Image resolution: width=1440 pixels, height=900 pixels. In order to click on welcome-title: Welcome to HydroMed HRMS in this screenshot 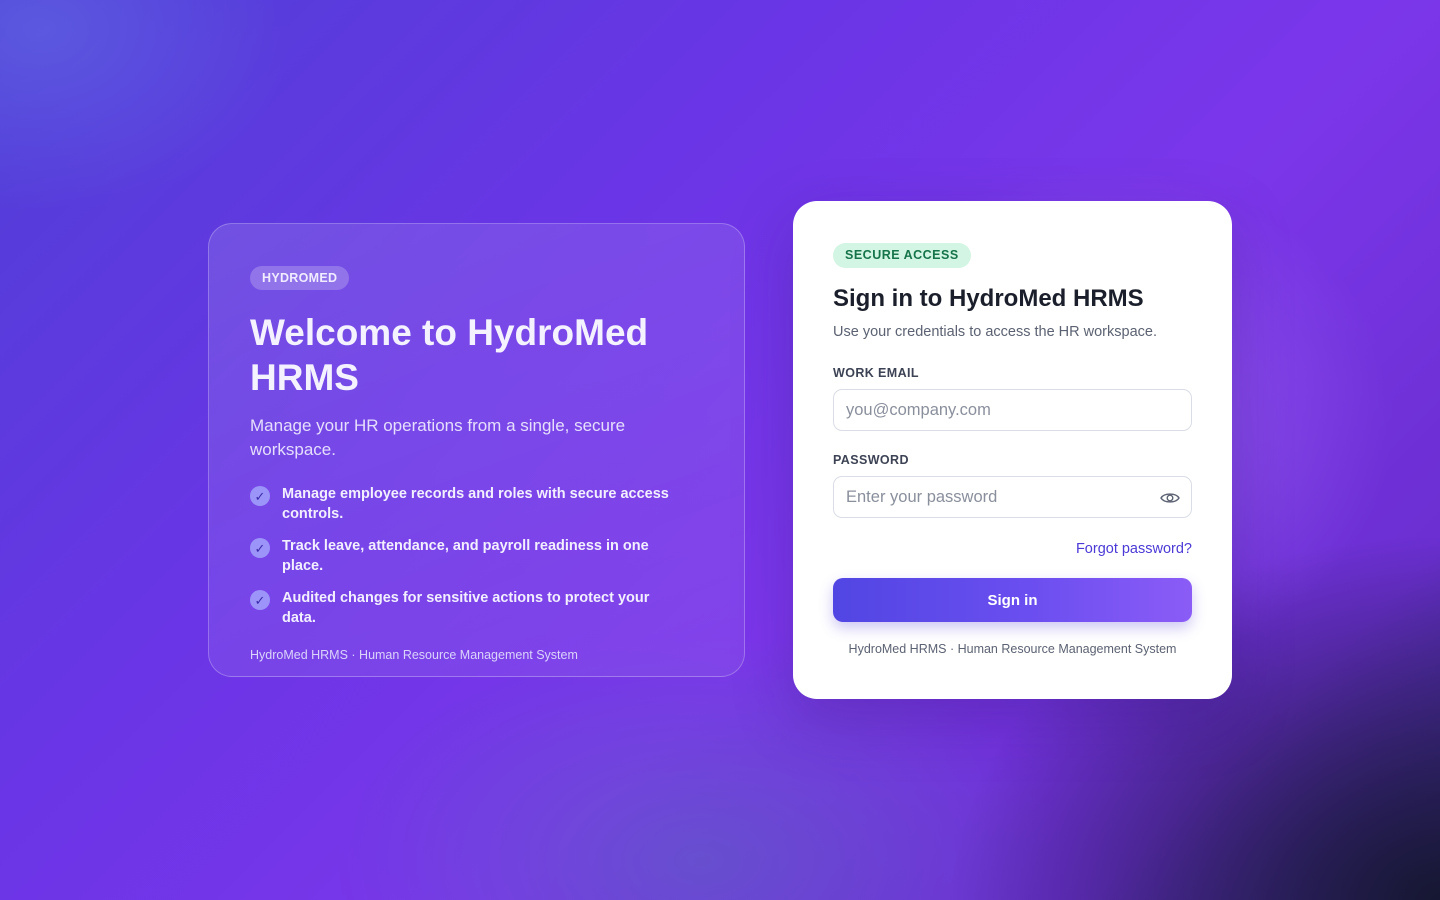, I will do `click(449, 355)`.